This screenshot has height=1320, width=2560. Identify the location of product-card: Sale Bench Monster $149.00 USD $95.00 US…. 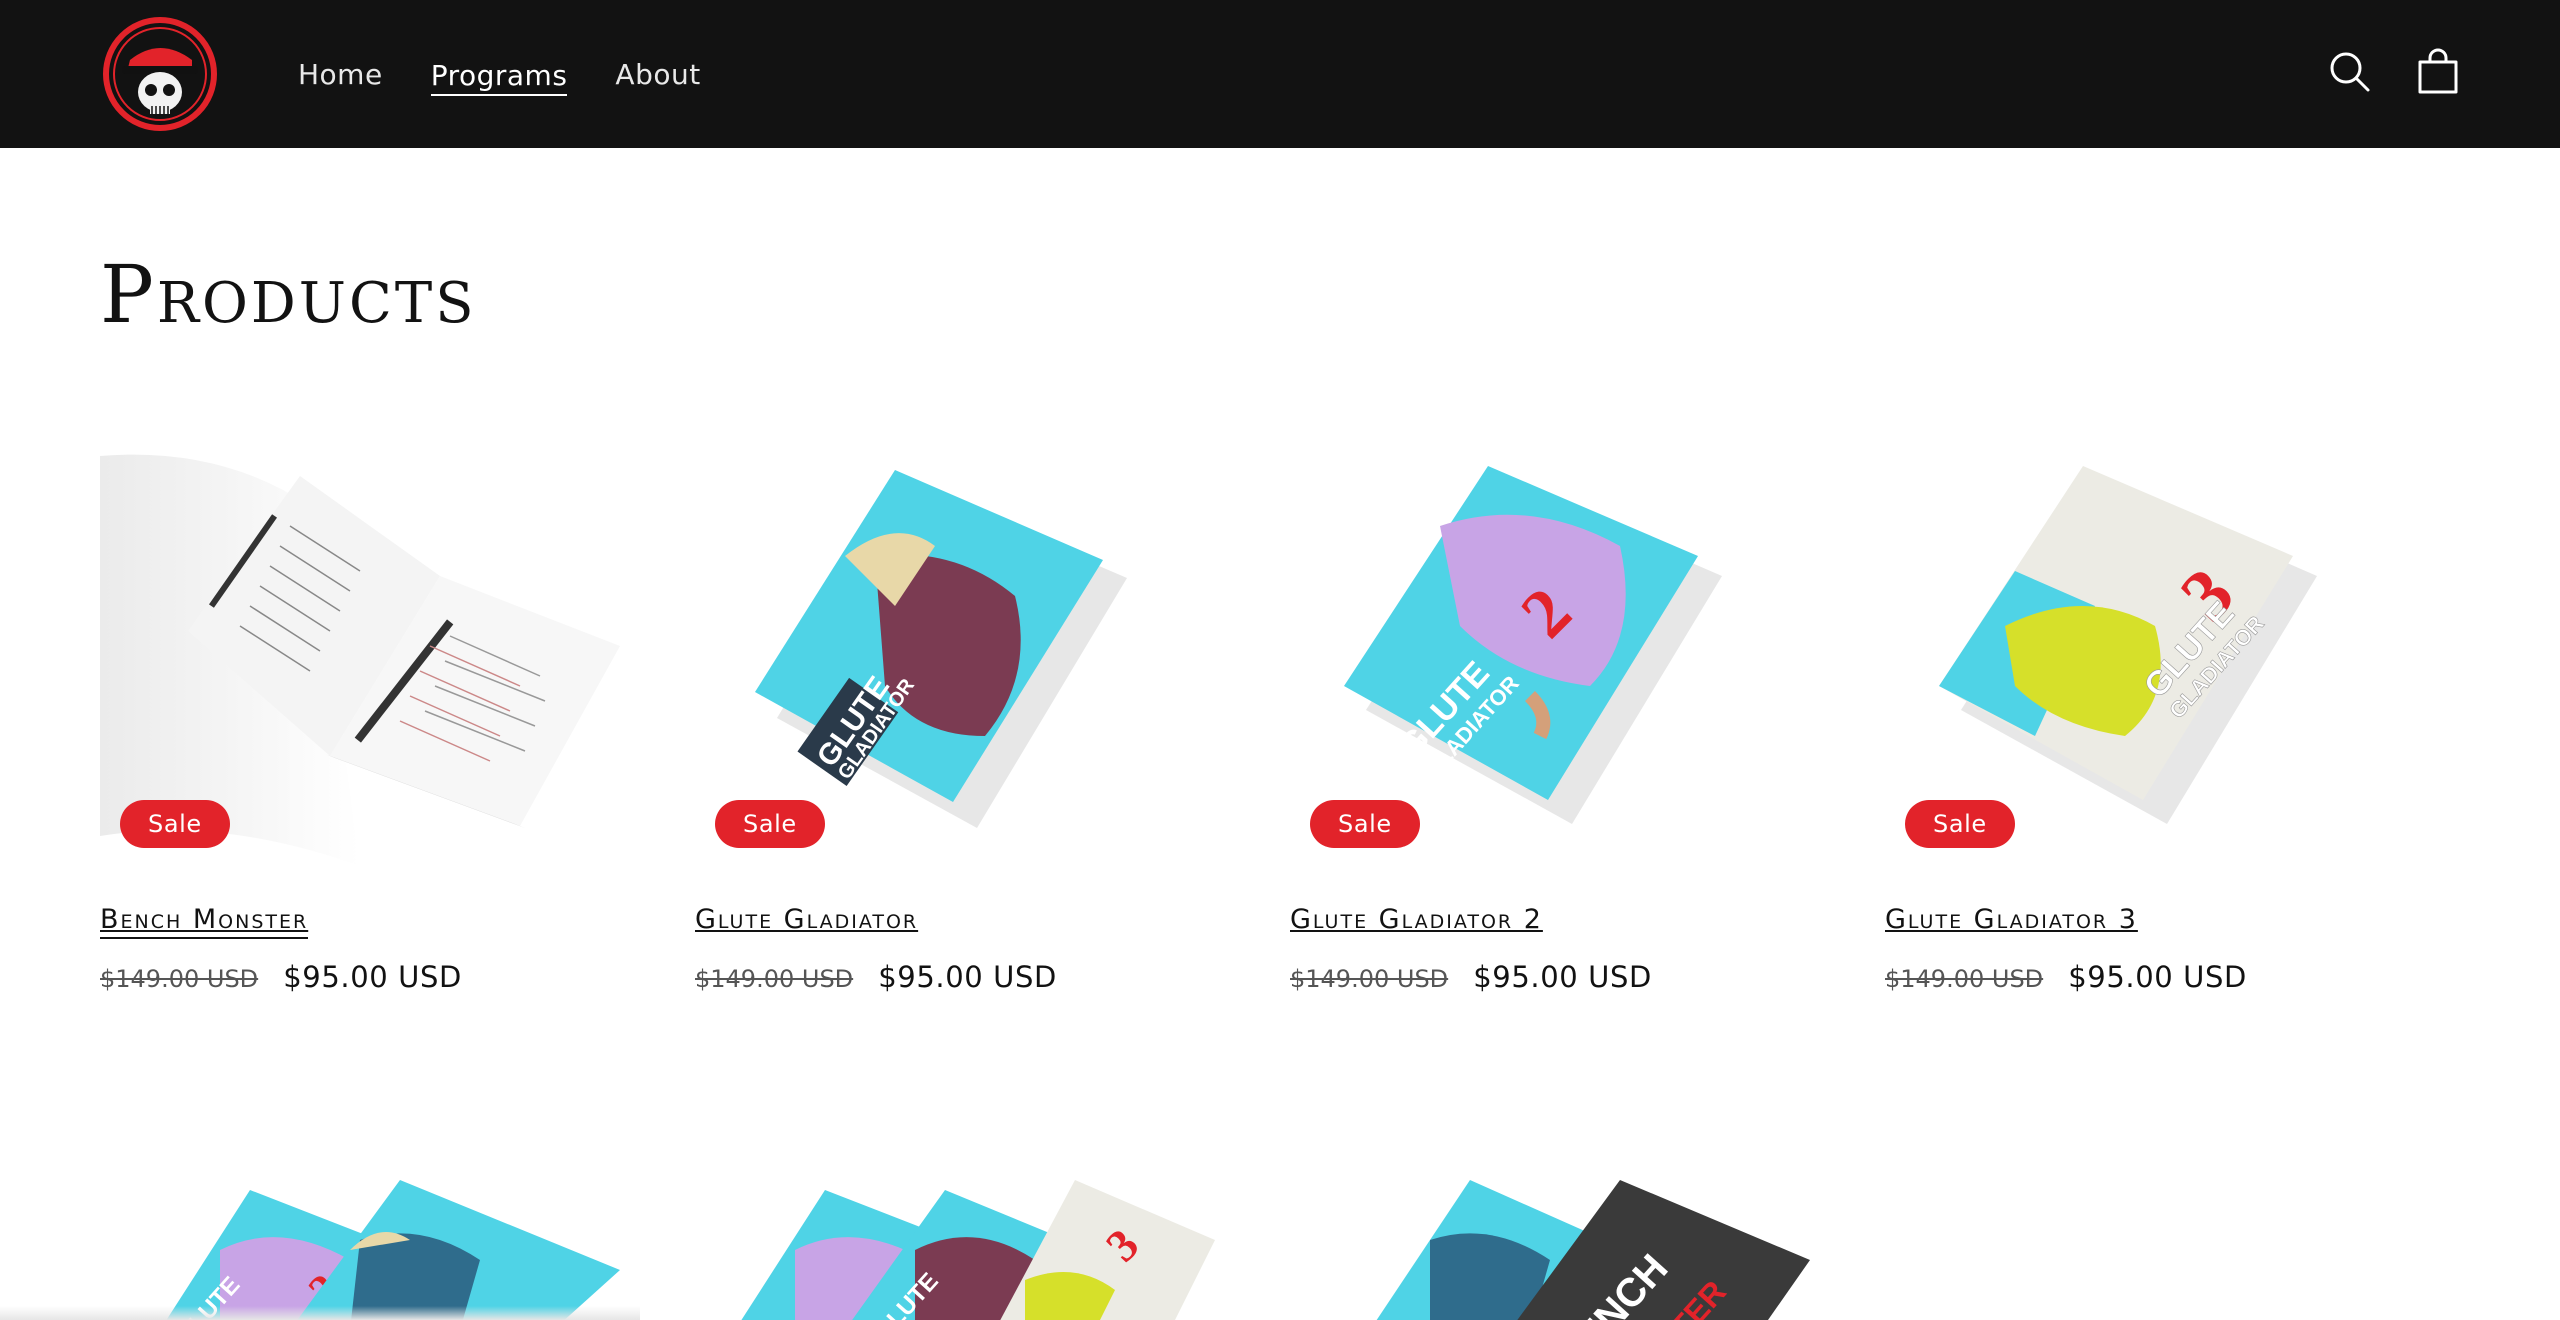
(360, 715).